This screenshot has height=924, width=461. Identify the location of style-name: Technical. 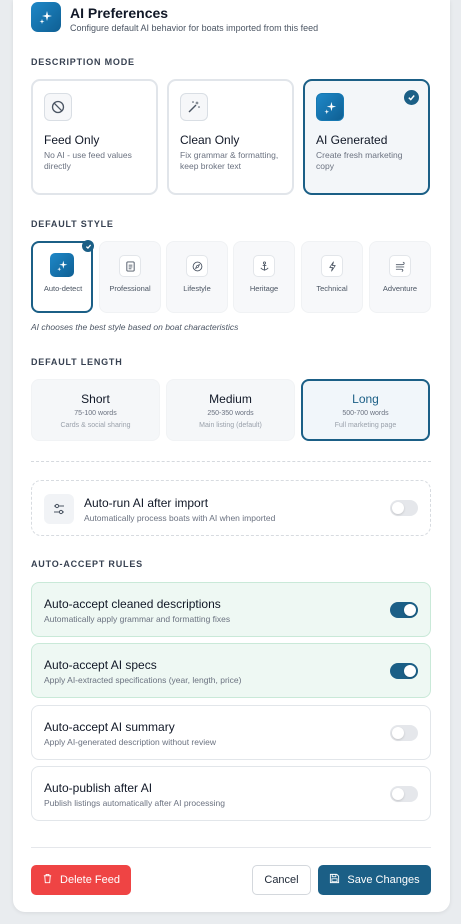
(332, 288).